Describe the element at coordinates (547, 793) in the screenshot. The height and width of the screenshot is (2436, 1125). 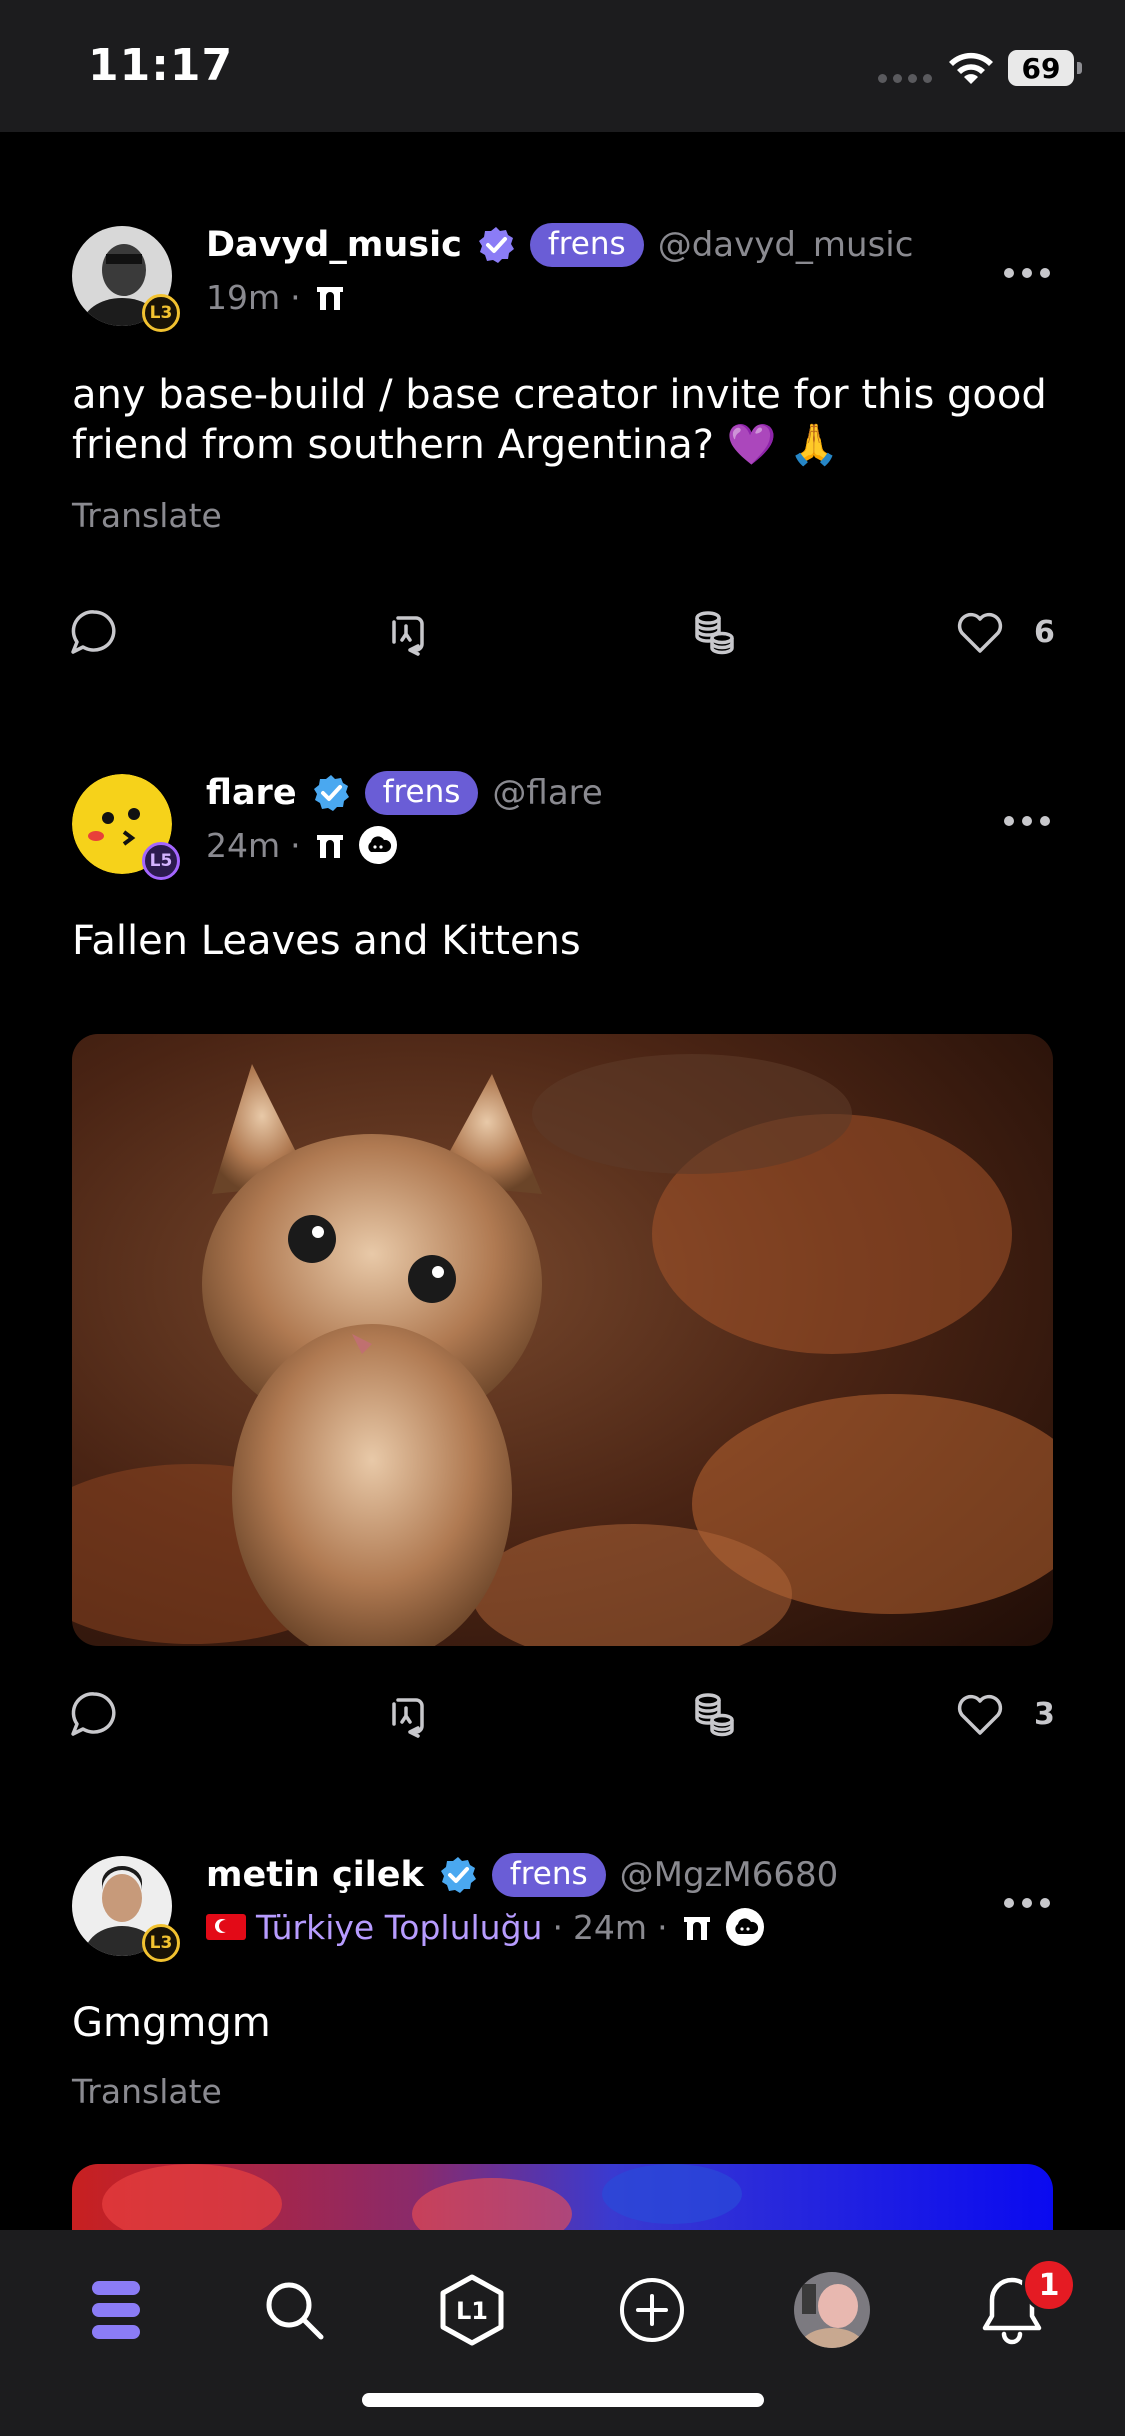
I see `handle: @flare` at that location.